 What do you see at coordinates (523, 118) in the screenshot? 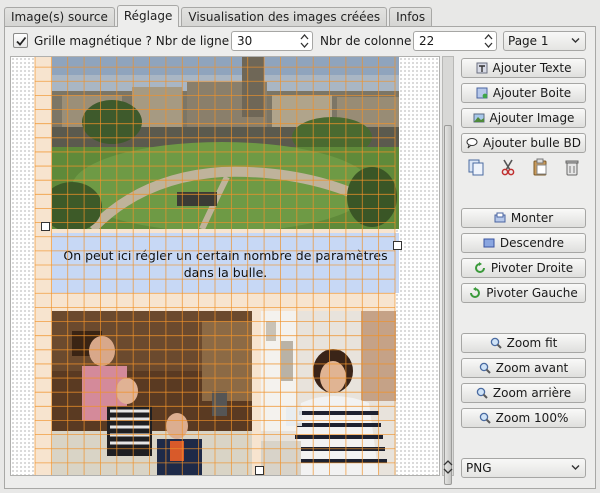
I see `add-image-button: Ajouter Image` at bounding box center [523, 118].